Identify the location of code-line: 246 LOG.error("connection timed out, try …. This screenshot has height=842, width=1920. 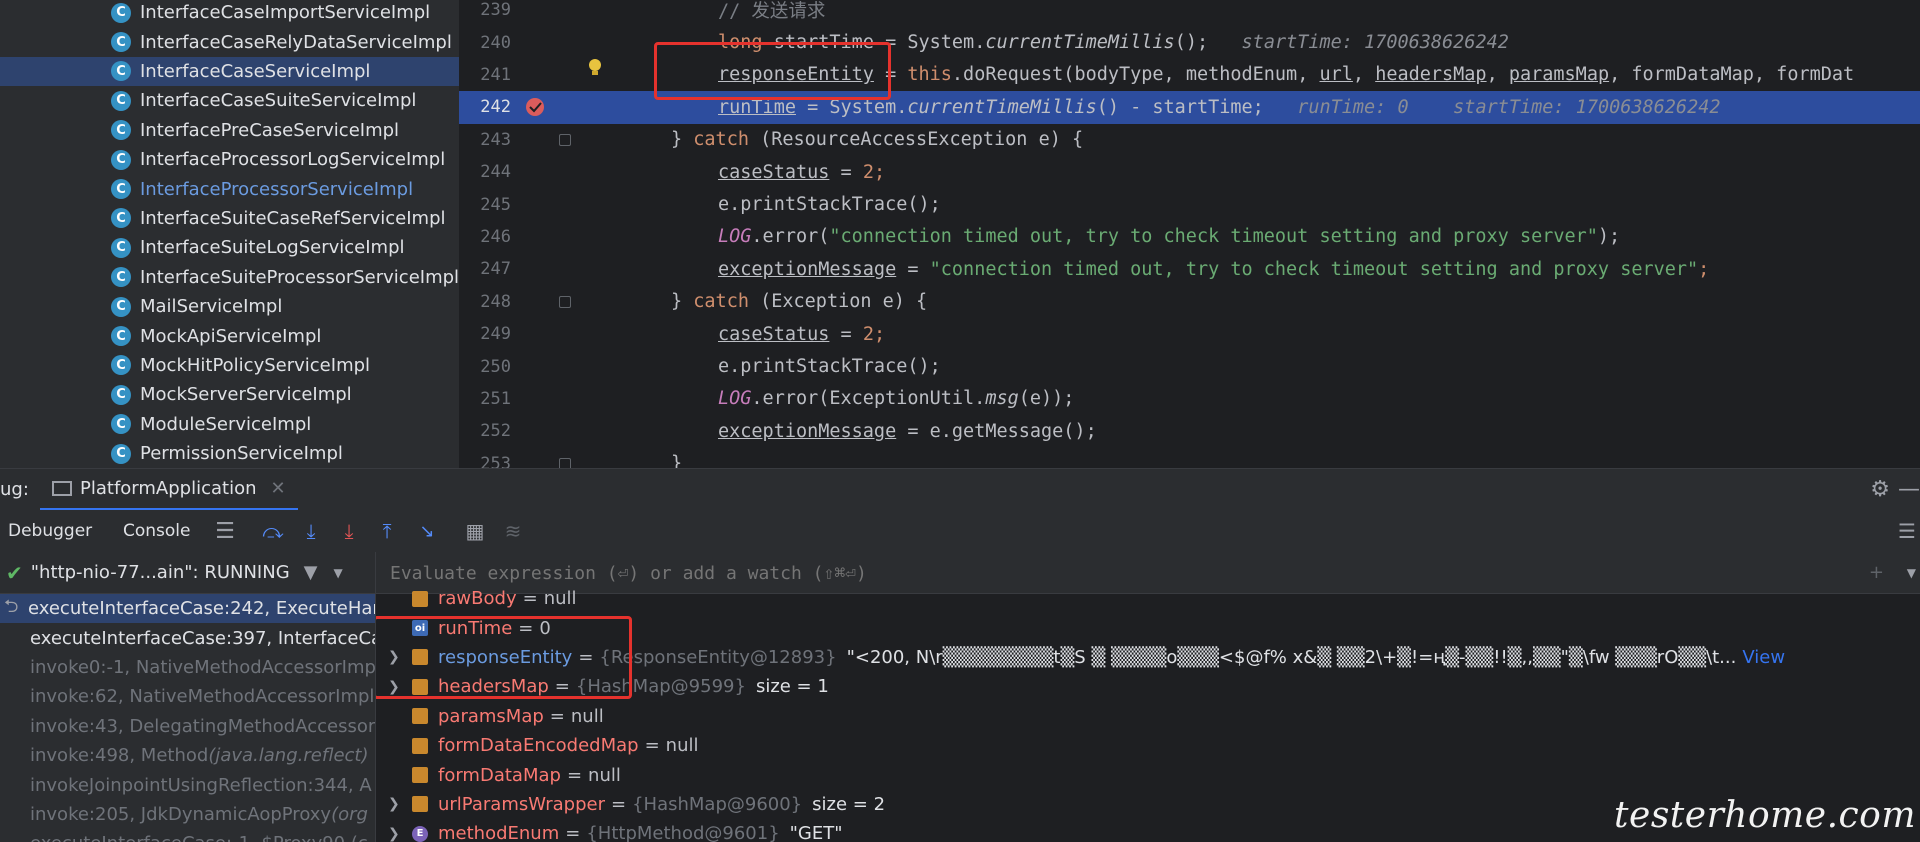
(1189, 237).